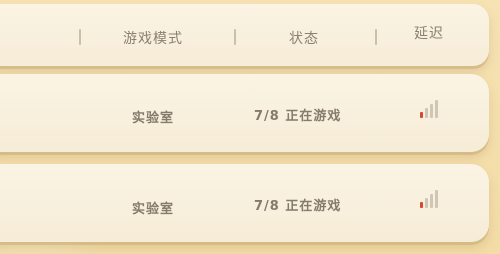  I want to click on header-status: 状态, so click(304, 39).